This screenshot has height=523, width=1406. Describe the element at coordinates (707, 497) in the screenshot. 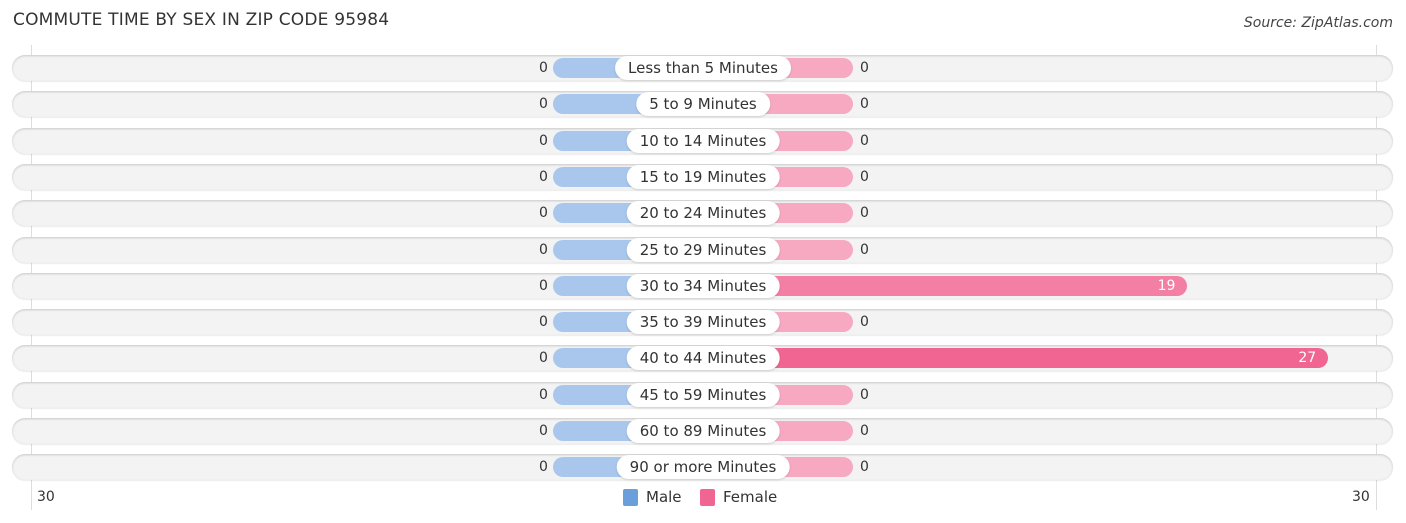

I see `legend-female-swatch` at that location.